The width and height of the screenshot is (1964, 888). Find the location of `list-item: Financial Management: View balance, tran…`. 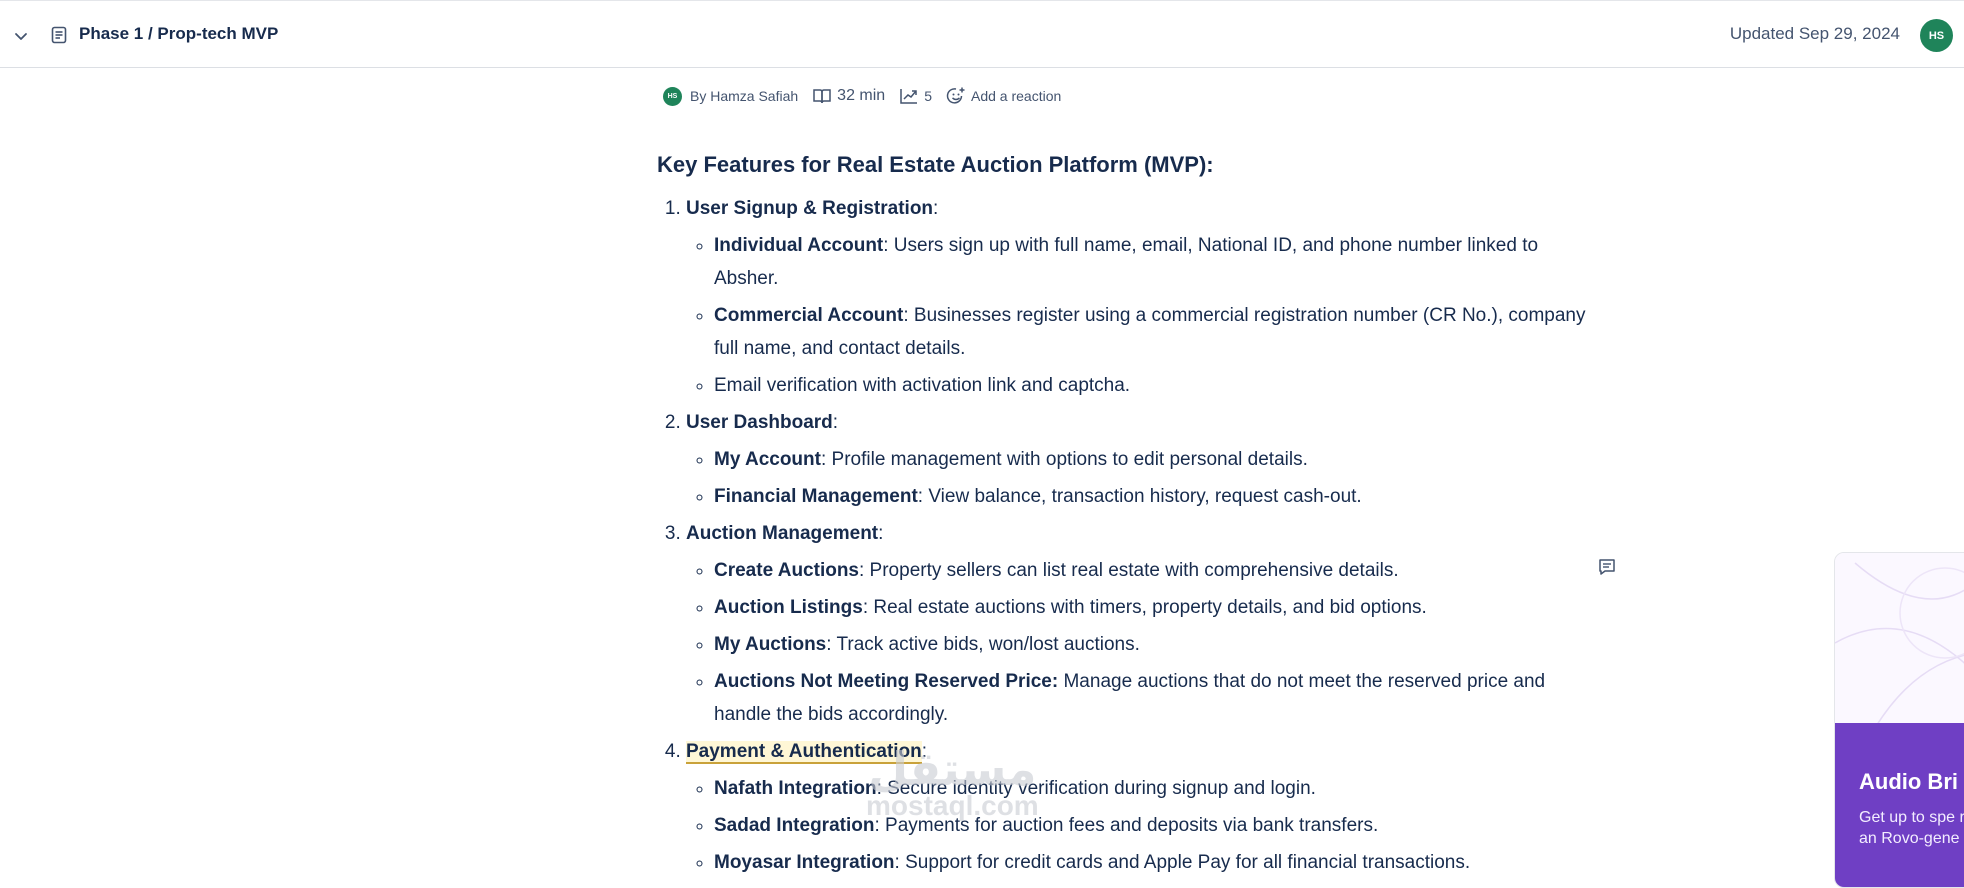

list-item: Financial Management: View balance, tran… is located at coordinates (1153, 496).